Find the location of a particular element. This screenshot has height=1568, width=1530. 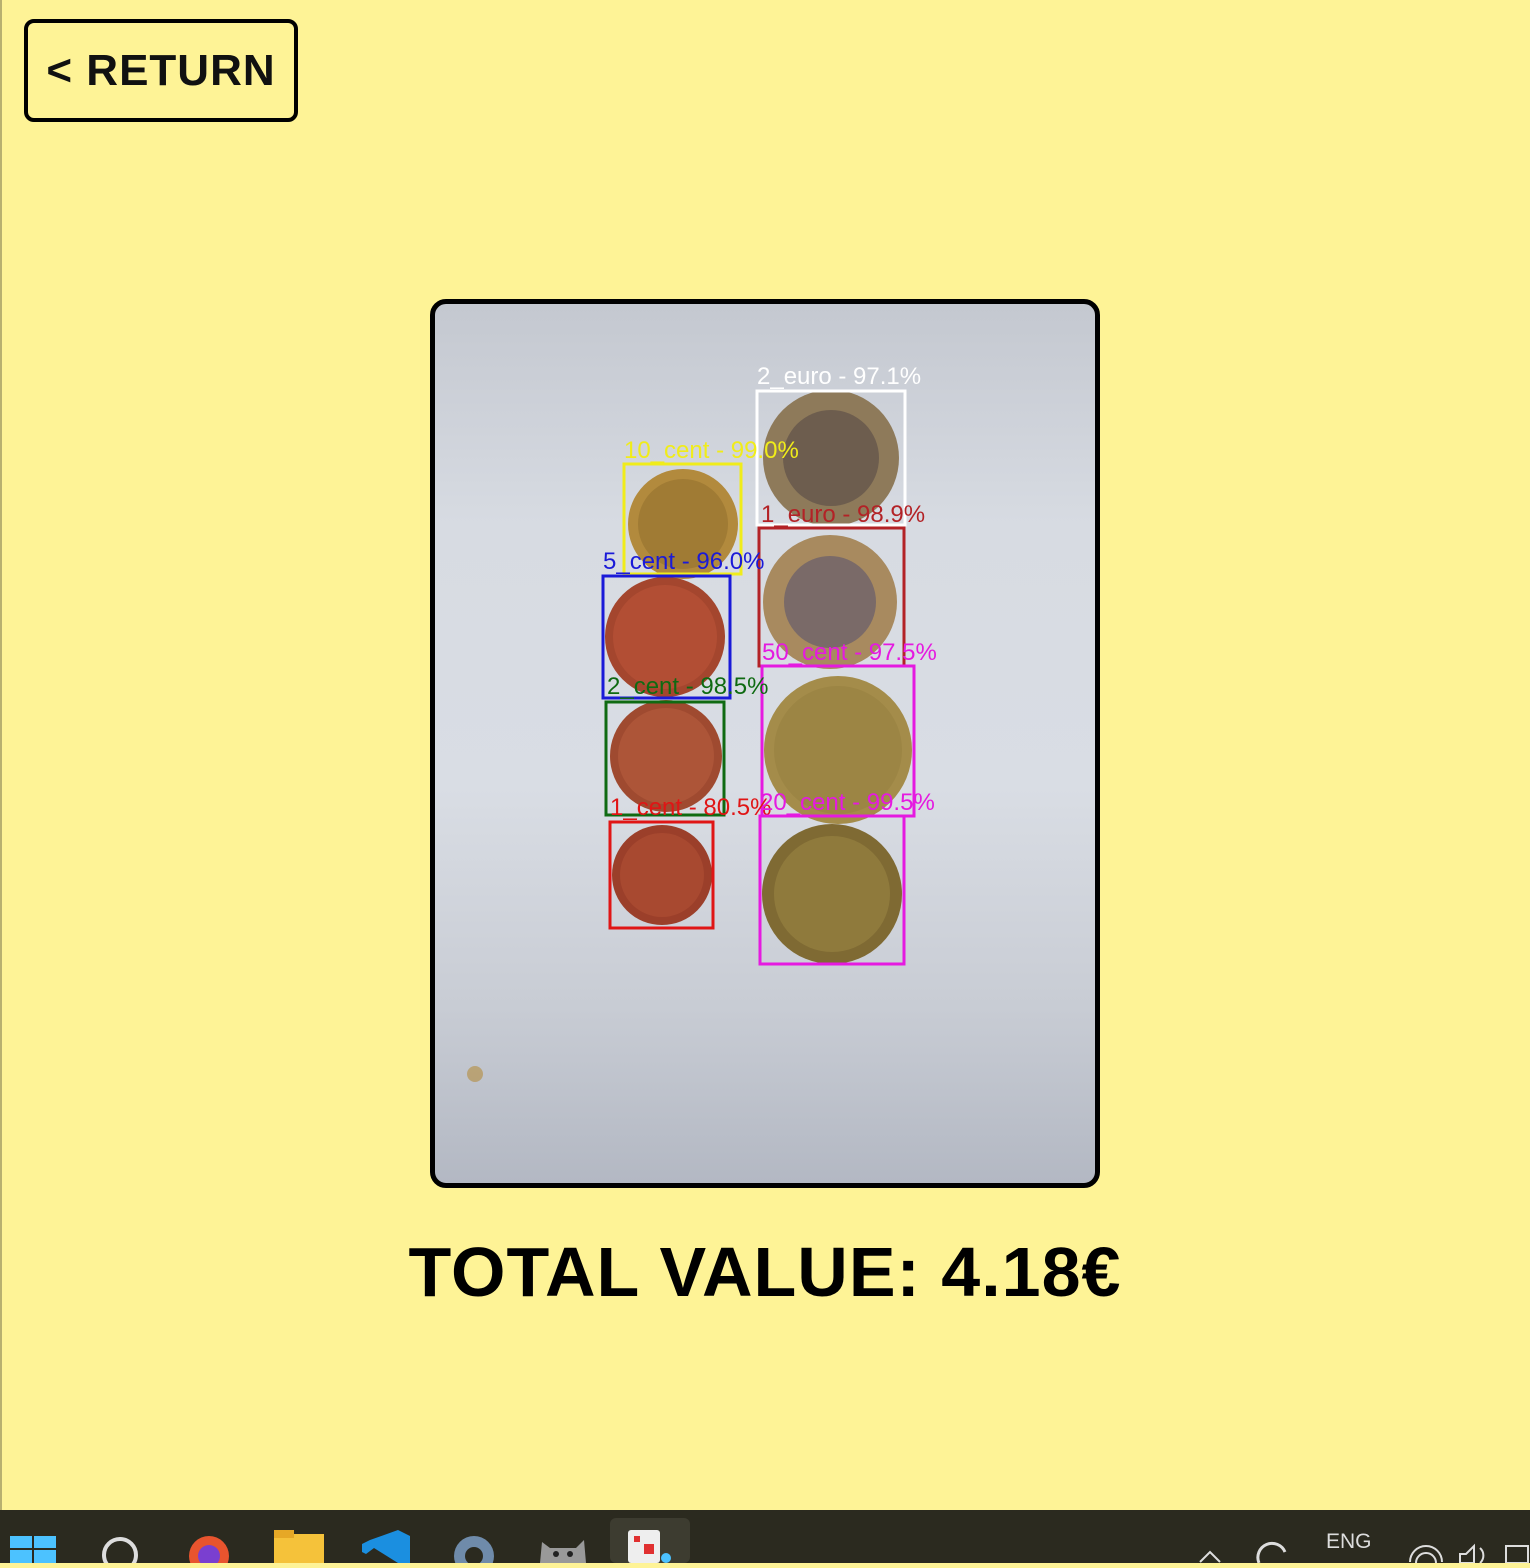

label-5-cent: 5_cent - 96.0% is located at coordinates (683, 561).